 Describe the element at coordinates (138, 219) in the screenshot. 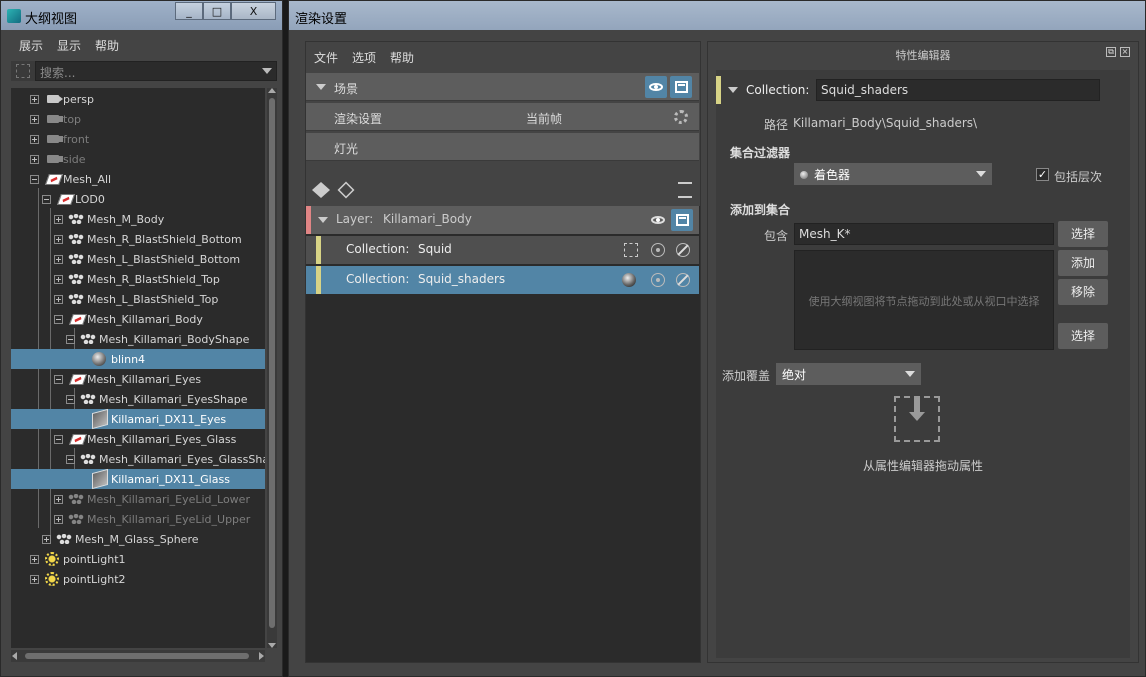

I see `outliner-item-mesh: Mesh_M_Body` at that location.